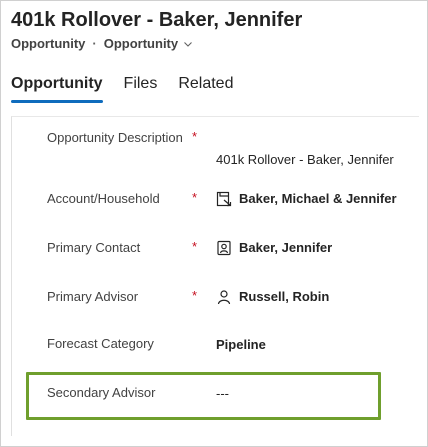 This screenshot has width=428, height=447. I want to click on tab-files: Files, so click(141, 88).